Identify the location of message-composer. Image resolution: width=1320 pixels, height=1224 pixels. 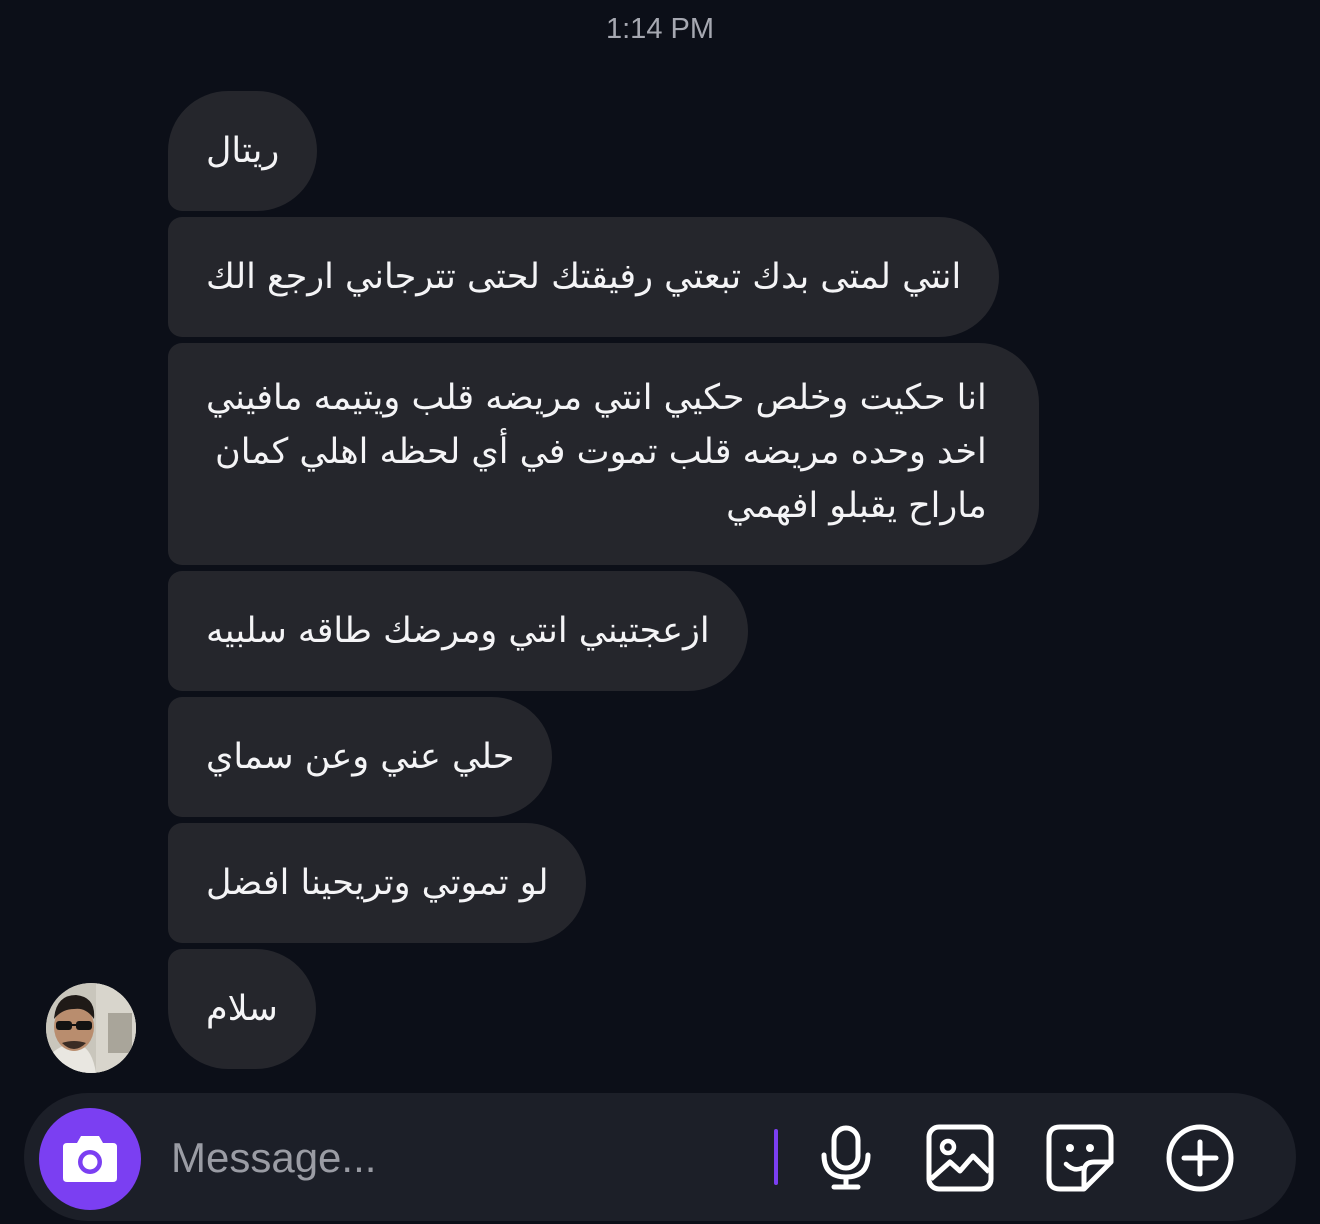
(660, 1157).